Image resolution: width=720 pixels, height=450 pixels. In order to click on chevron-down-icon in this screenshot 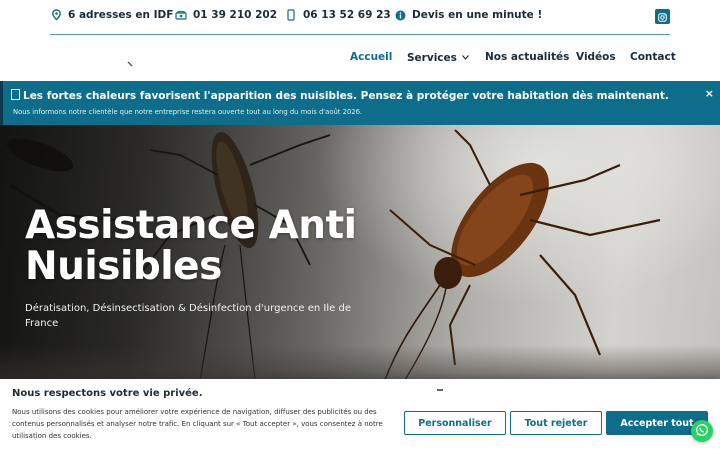, I will do `click(465, 57)`.